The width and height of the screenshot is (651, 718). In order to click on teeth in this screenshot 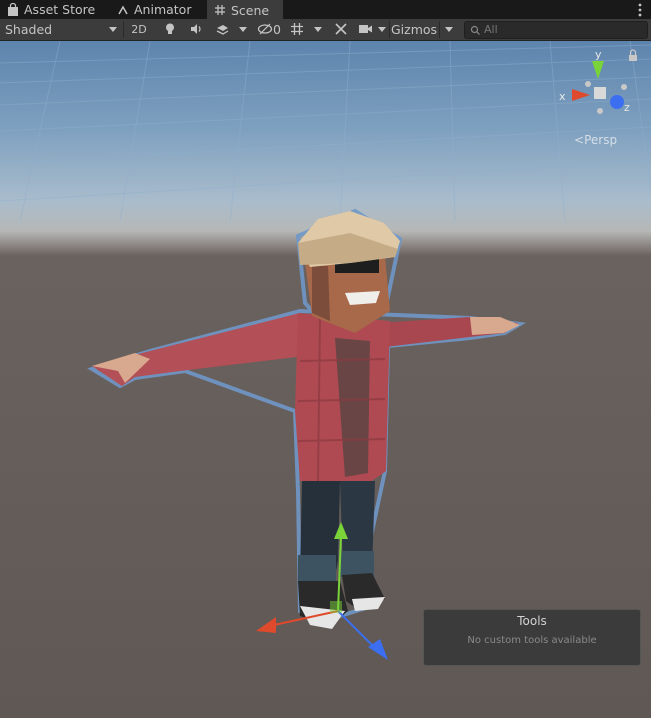, I will do `click(362, 298)`.